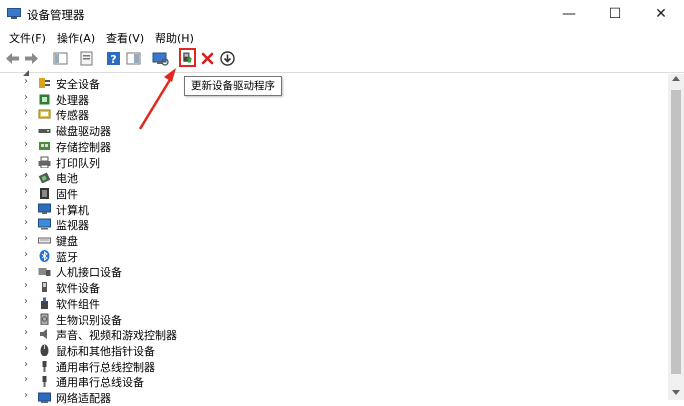  I want to click on vertical-scrollbar, so click(676, 237).